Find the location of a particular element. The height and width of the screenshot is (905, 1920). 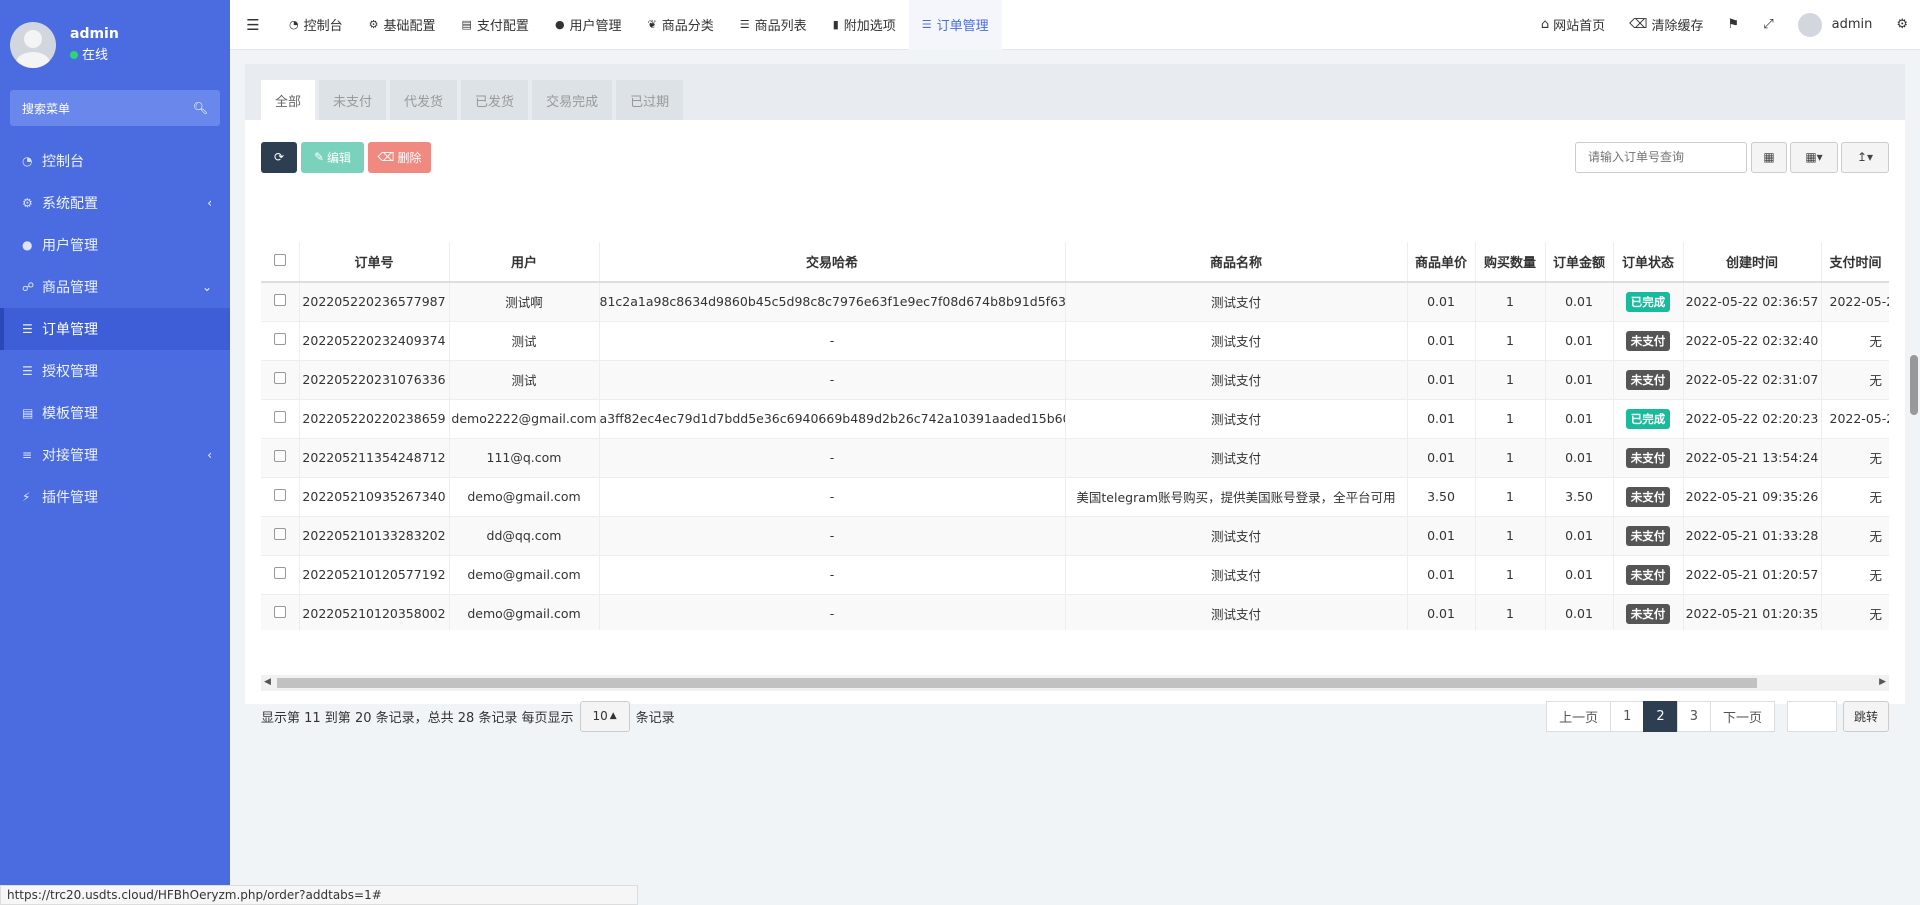

sidebar-item-auth-manage: ☰ 授权管理 is located at coordinates (115, 371).